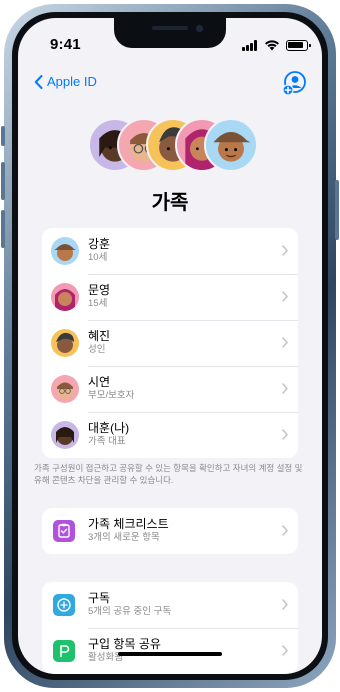 The width and height of the screenshot is (340, 692). Describe the element at coordinates (64, 651) in the screenshot. I see `purchase-sharing-icon` at that location.